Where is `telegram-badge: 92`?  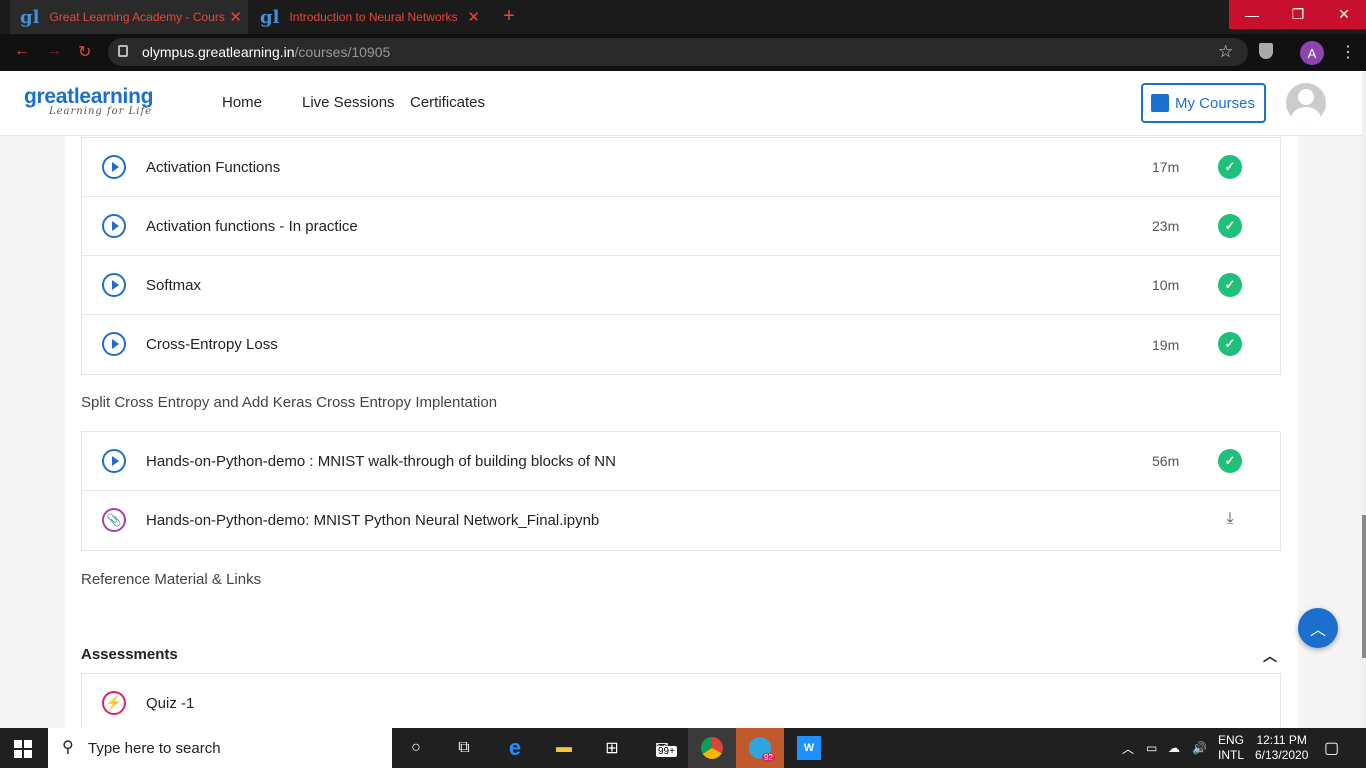 telegram-badge: 92 is located at coordinates (768, 757).